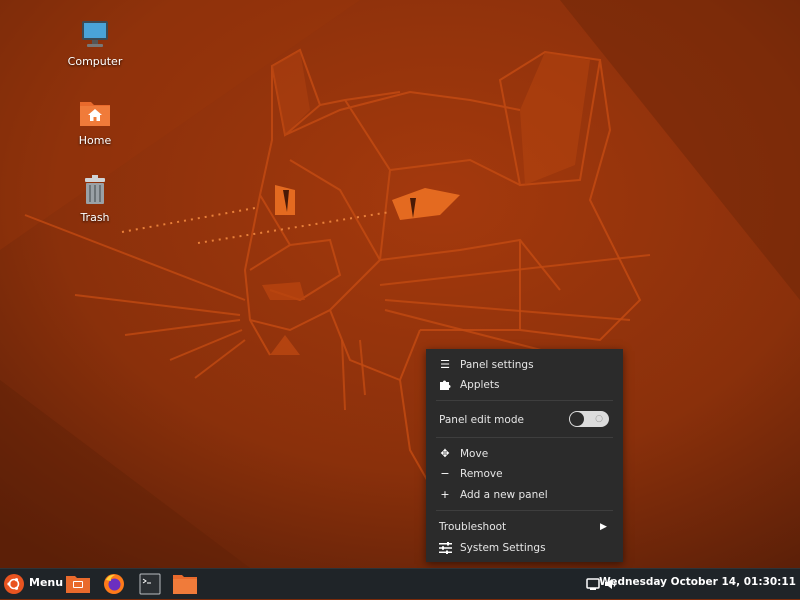  What do you see at coordinates (473, 527) in the screenshot?
I see `menu-item-label: Troubleshoot` at bounding box center [473, 527].